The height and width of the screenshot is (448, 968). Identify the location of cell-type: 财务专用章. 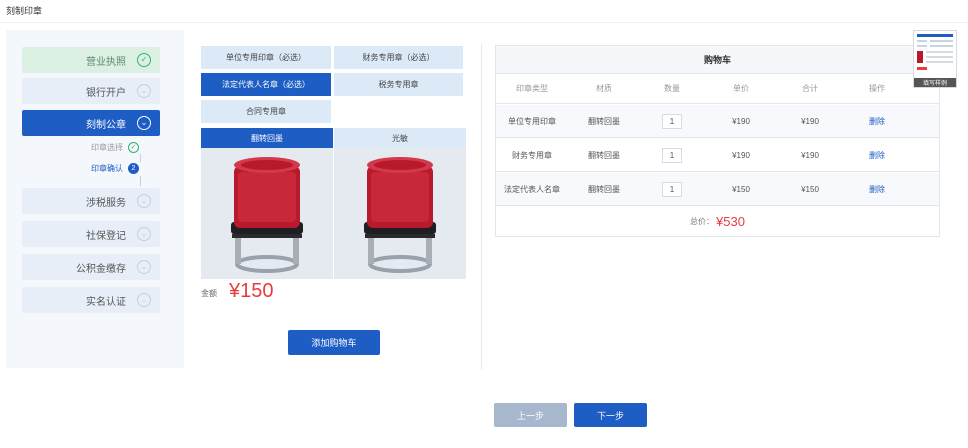
(532, 155).